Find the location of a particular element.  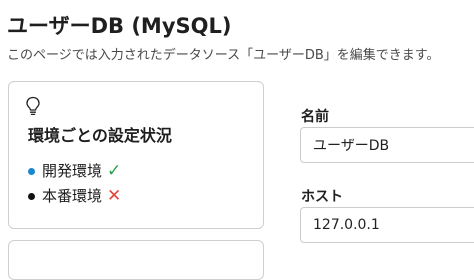

page-description: このページでは入力されたデータソース「ユーザーDB」を編集できます。 is located at coordinates (223, 55).